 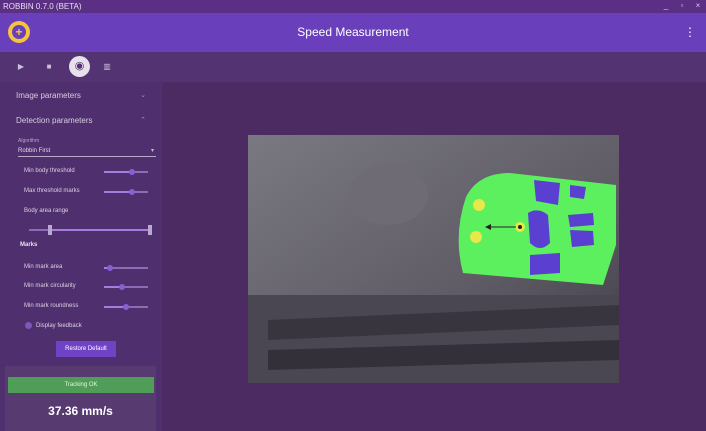 I want to click on window-title: ROBBIN 0.7.0 (BETA), so click(x=42, y=6).